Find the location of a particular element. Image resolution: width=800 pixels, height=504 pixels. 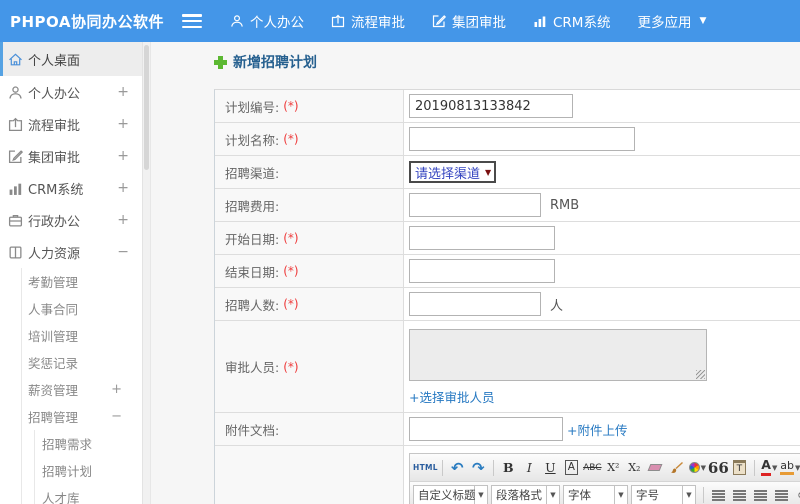

sidebar-item-crm: CRM系统 + is located at coordinates (71, 188).